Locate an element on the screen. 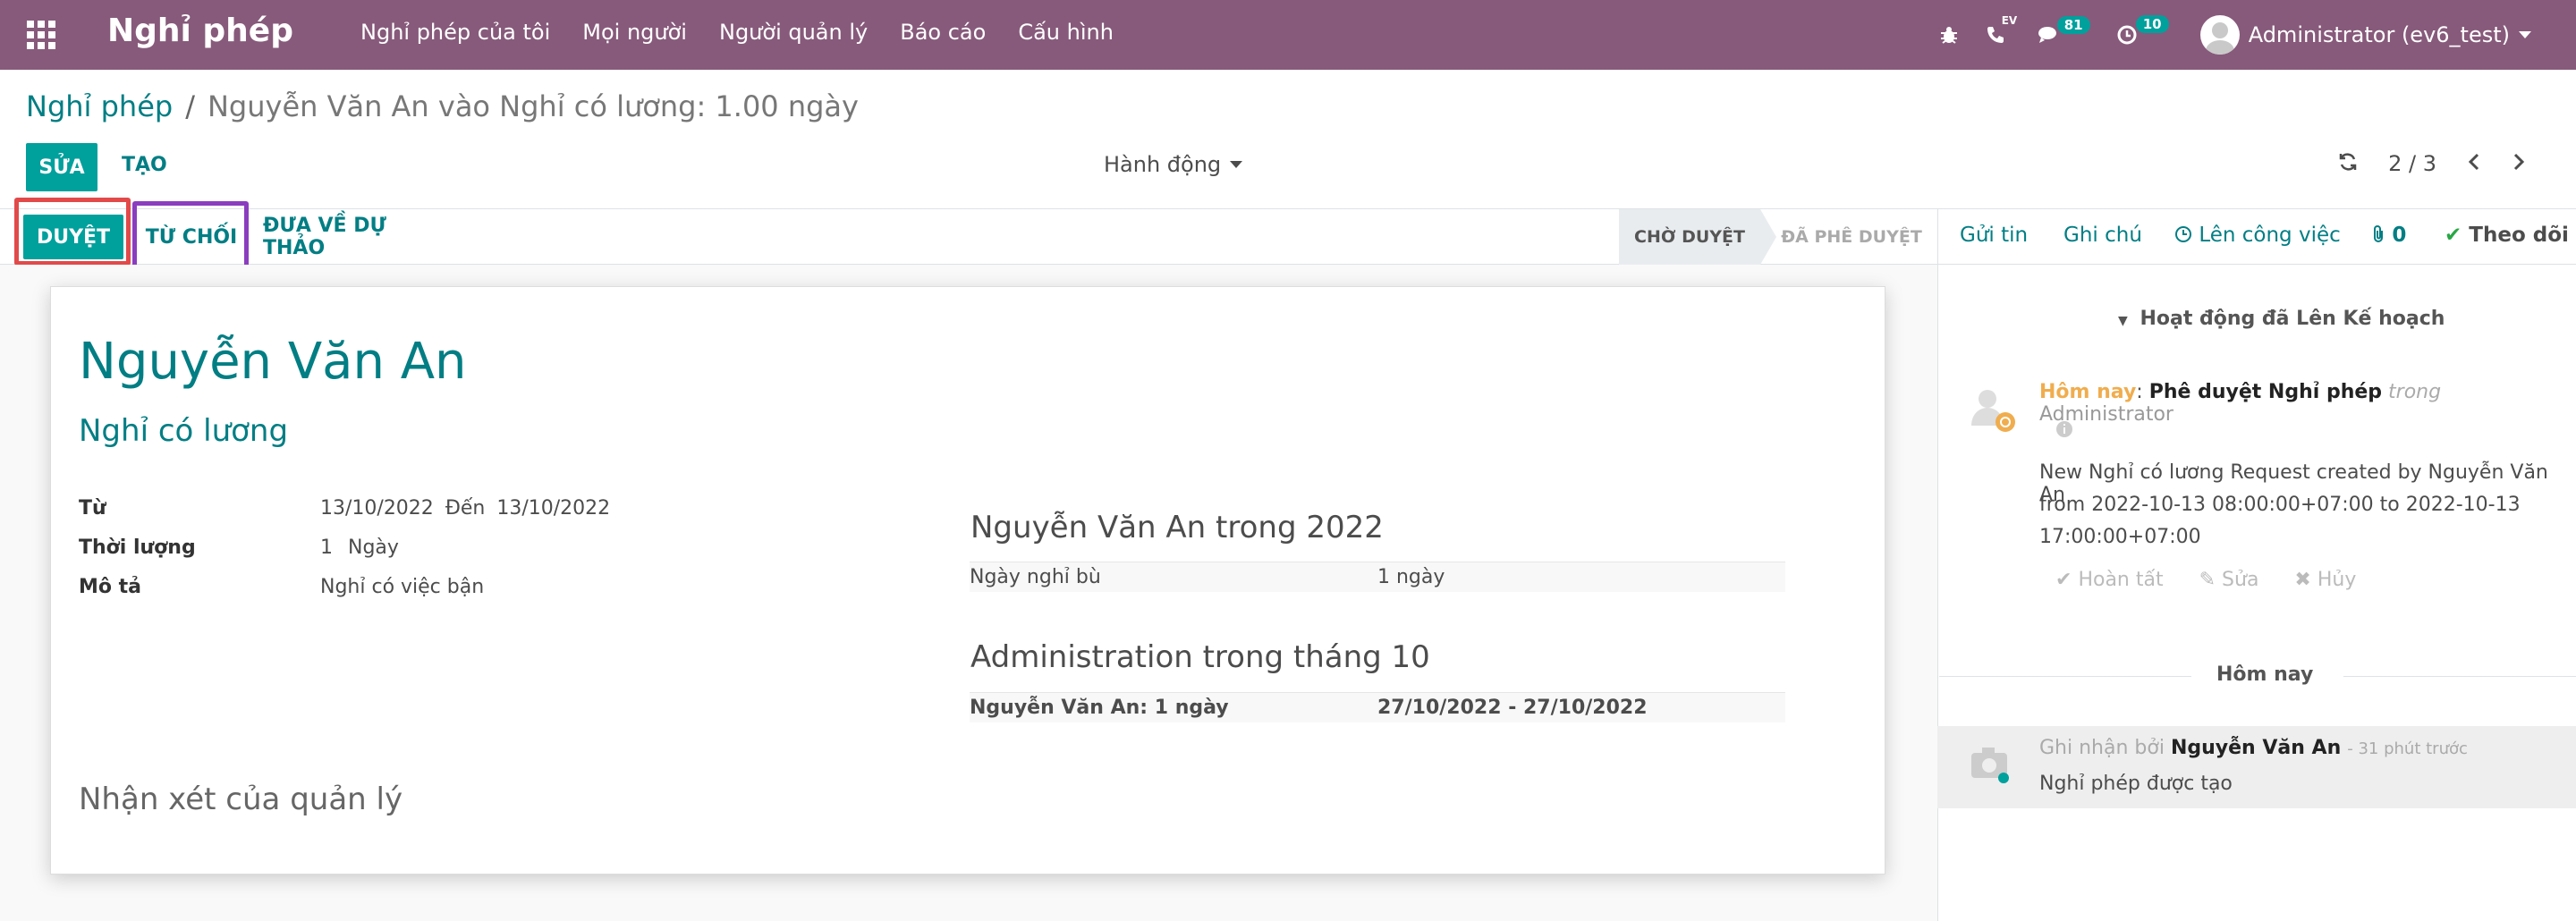  activity-note-line-3: 17:00:00+07:00 is located at coordinates (2120, 537).